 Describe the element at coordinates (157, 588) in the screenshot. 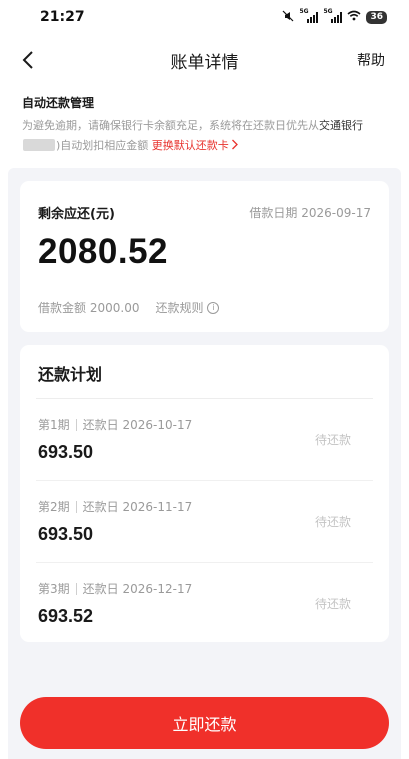

I see `due-date: 2026-12-17` at that location.